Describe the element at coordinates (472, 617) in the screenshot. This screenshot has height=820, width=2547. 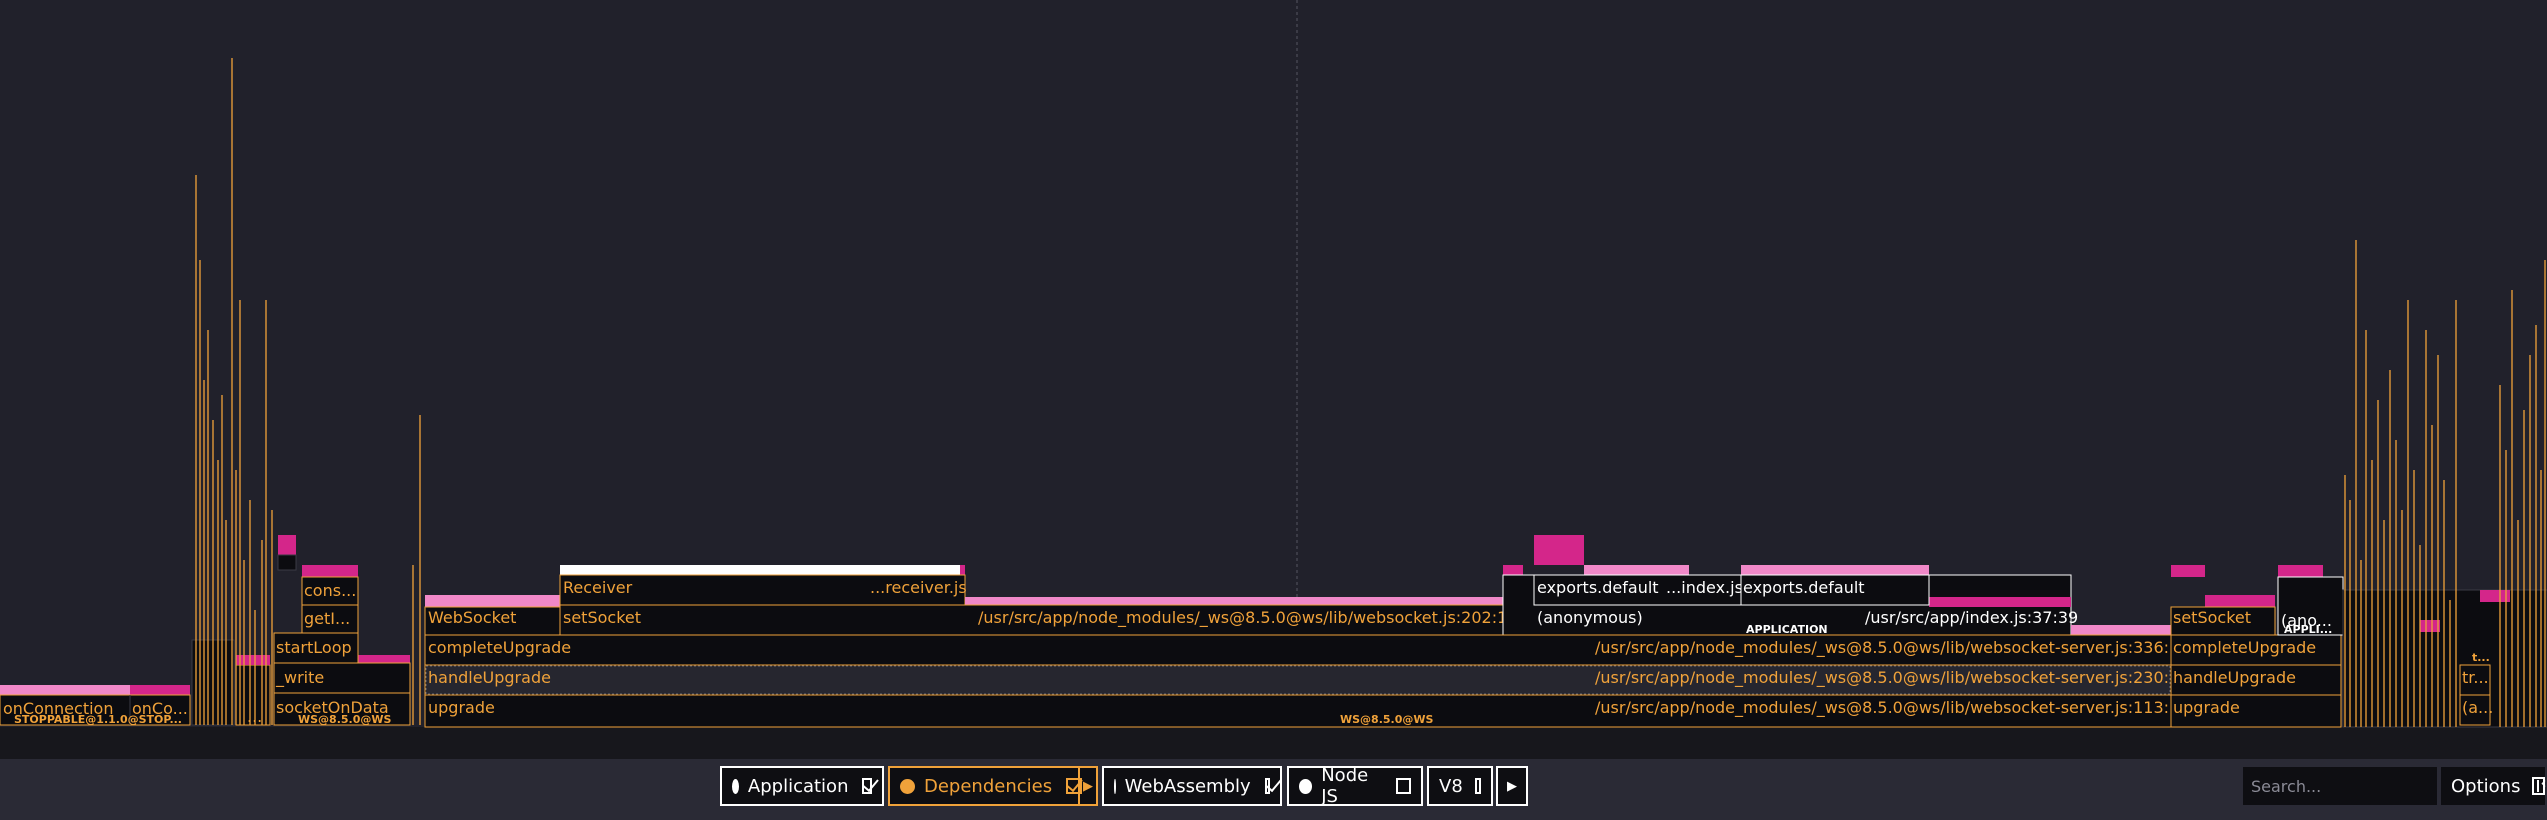
I see `frame-label: WebSocket` at that location.